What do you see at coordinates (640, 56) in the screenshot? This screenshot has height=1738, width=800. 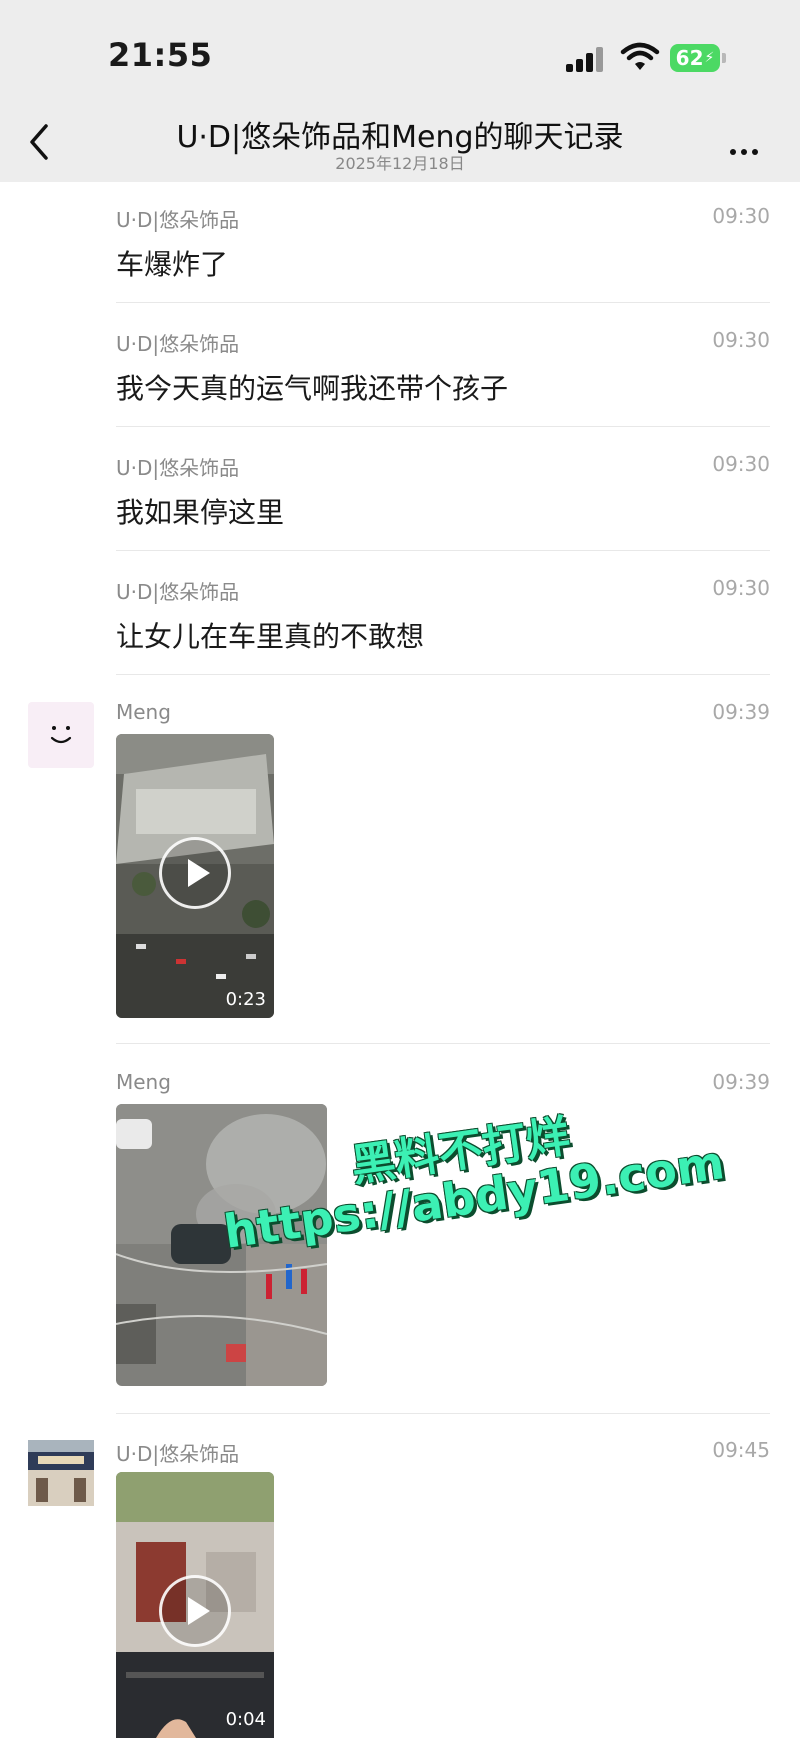 I see `wifi-icon` at bounding box center [640, 56].